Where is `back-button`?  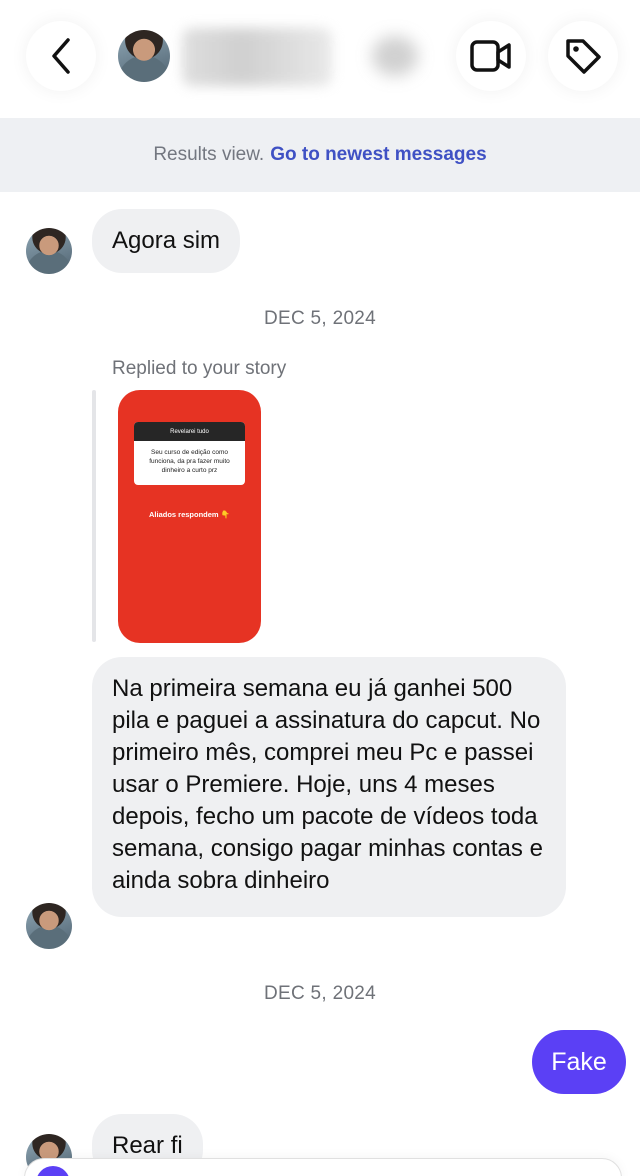
back-button is located at coordinates (61, 56).